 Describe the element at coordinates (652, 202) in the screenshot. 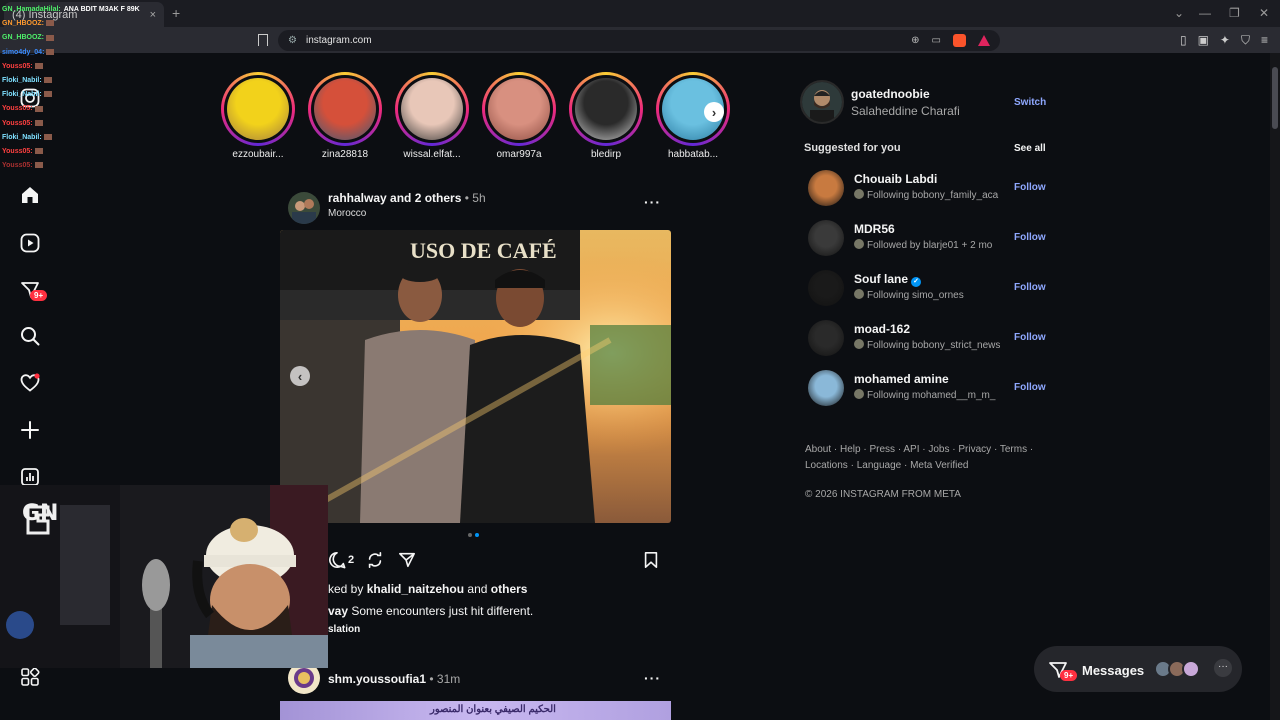

I see `post-more-icon: ···` at that location.